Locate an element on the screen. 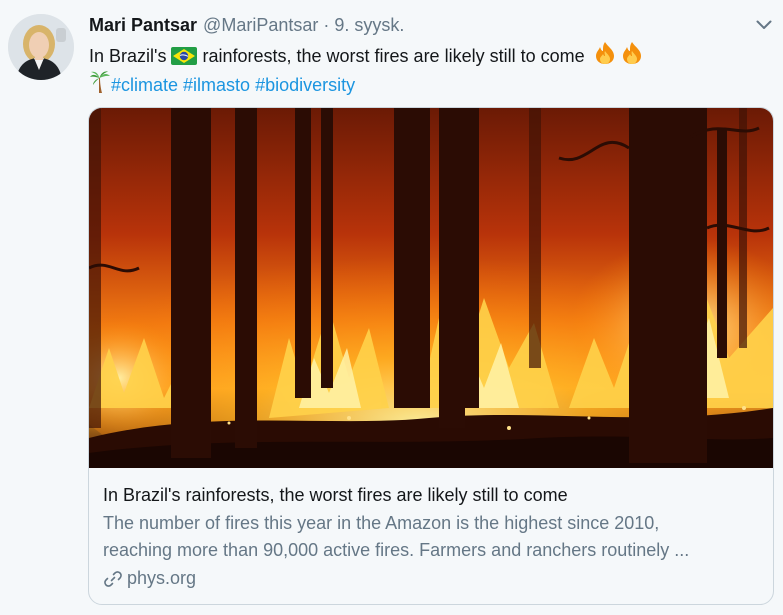 The image size is (783, 615). hashtag-biodiversity: #biodiversity is located at coordinates (305, 85).